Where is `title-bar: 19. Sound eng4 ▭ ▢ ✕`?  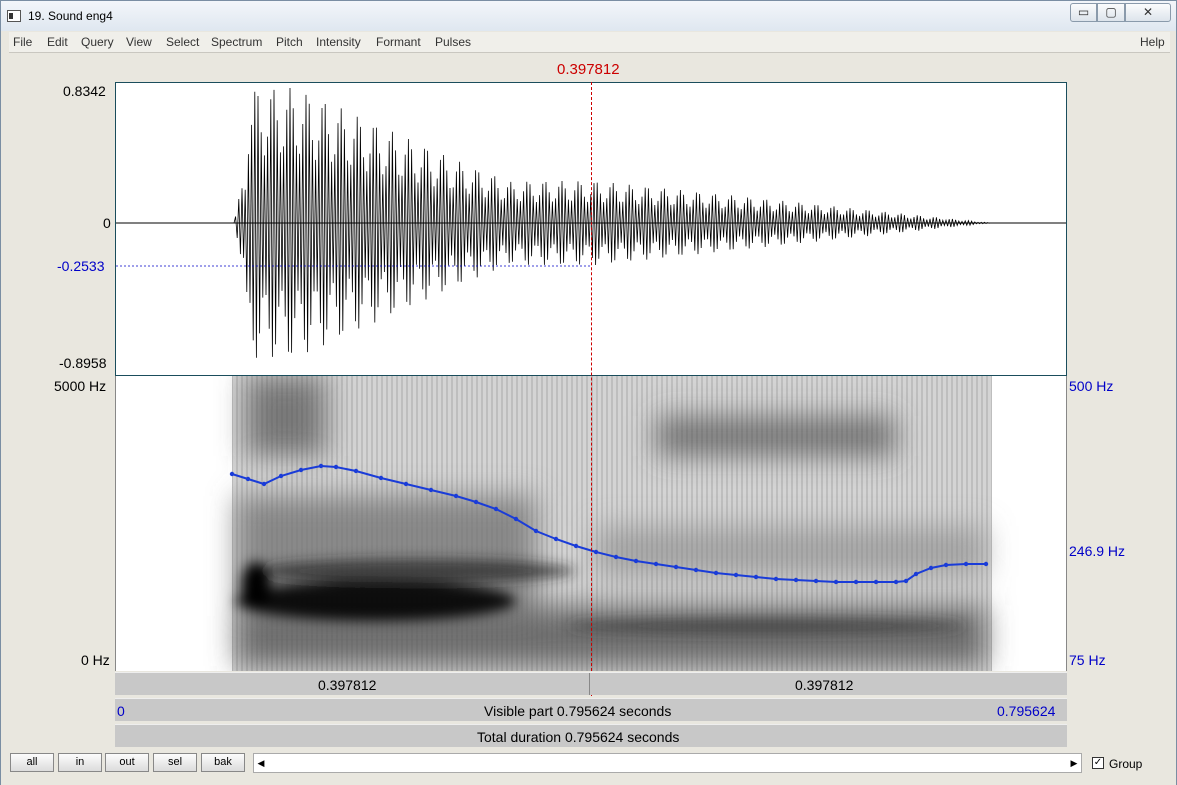
title-bar: 19. Sound eng4 ▭ ▢ ✕ is located at coordinates (588, 16).